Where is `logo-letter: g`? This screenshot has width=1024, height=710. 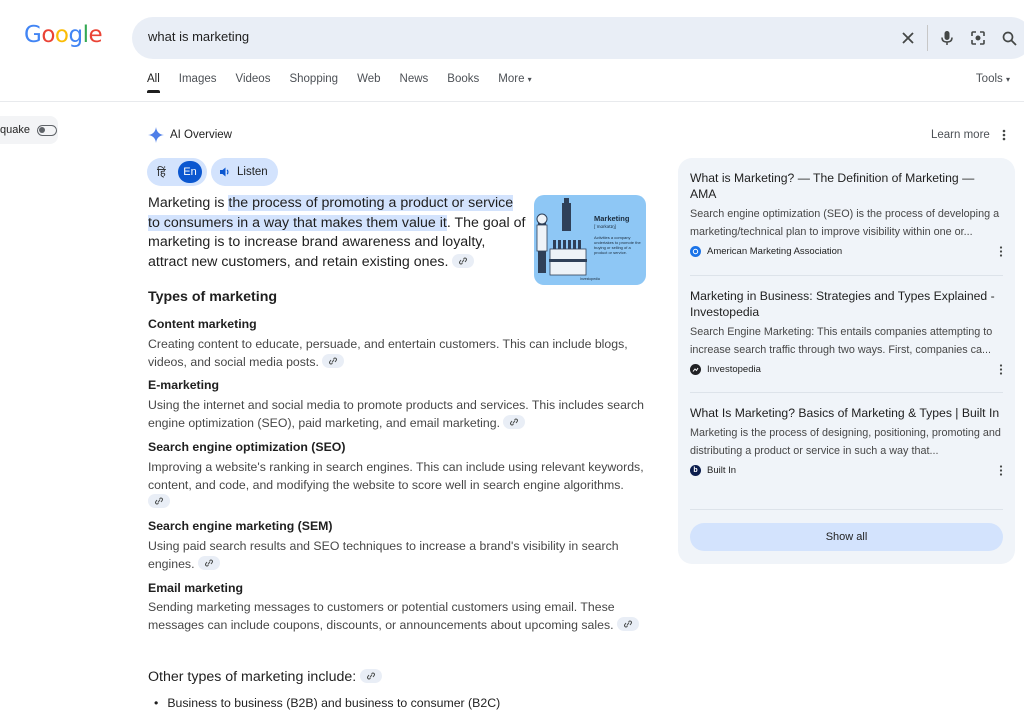 logo-letter: g is located at coordinates (75, 35).